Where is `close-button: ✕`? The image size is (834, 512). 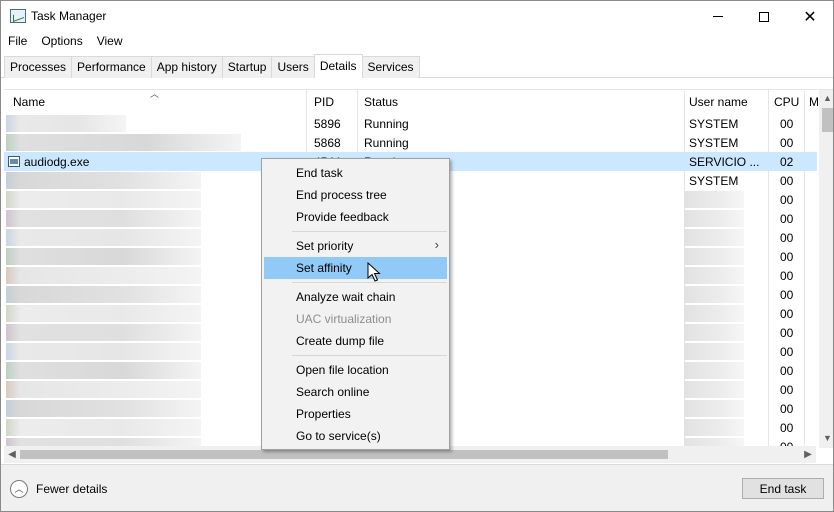
close-button: ✕ is located at coordinates (810, 16).